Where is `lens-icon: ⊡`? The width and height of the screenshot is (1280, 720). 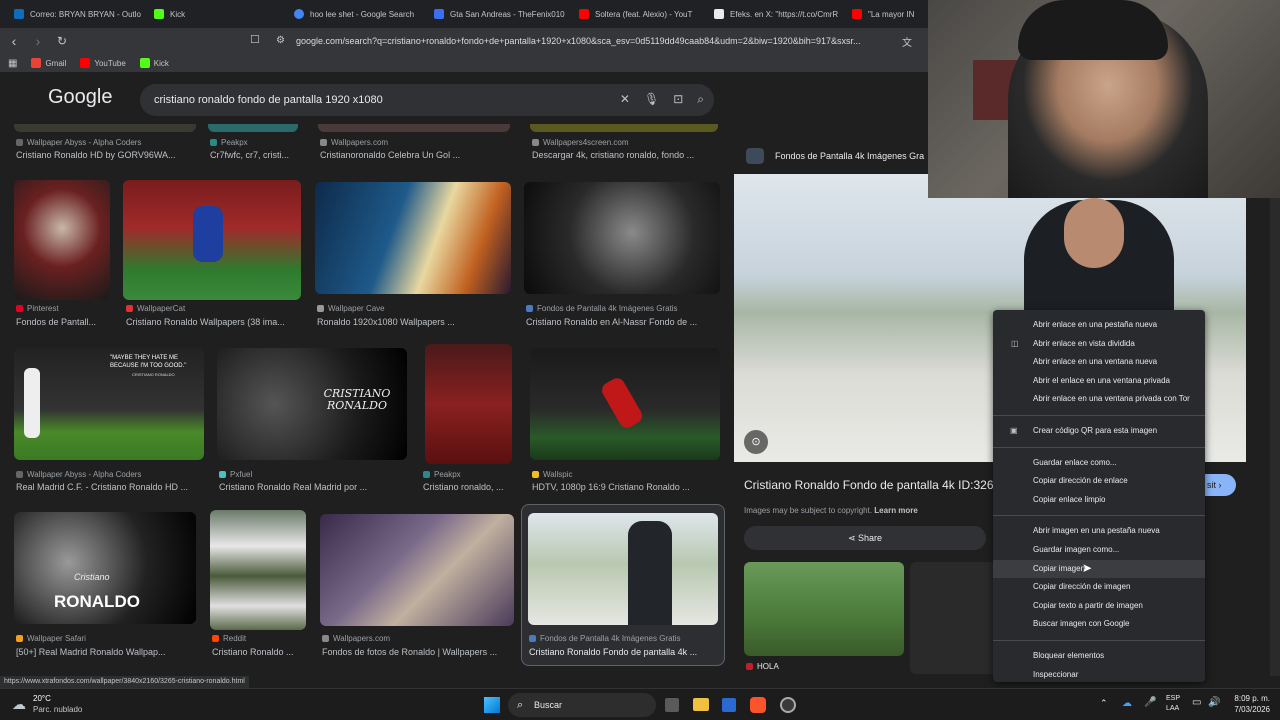 lens-icon: ⊡ is located at coordinates (678, 99).